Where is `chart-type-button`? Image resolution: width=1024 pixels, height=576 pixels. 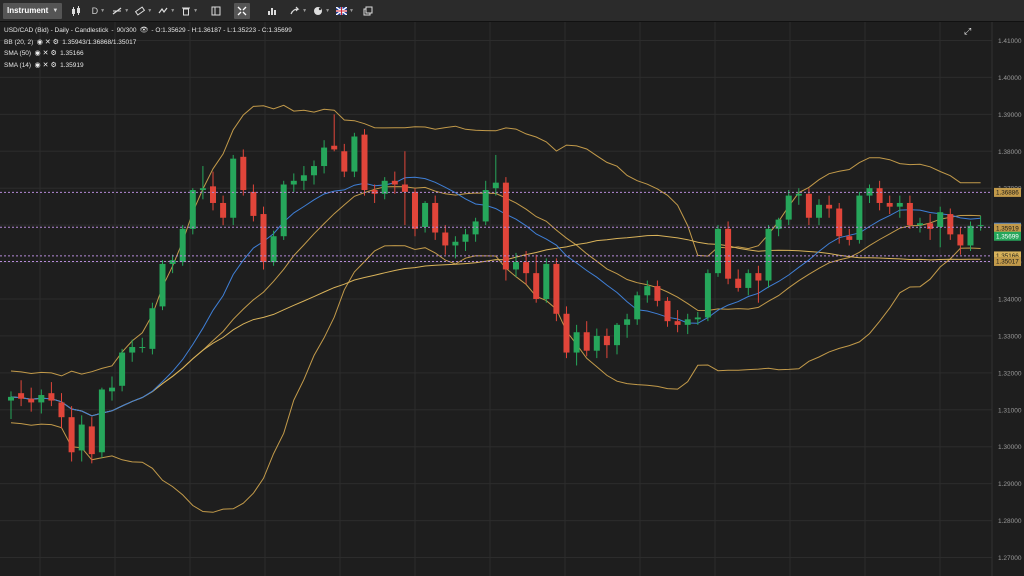
chart-type-button is located at coordinates (272, 11).